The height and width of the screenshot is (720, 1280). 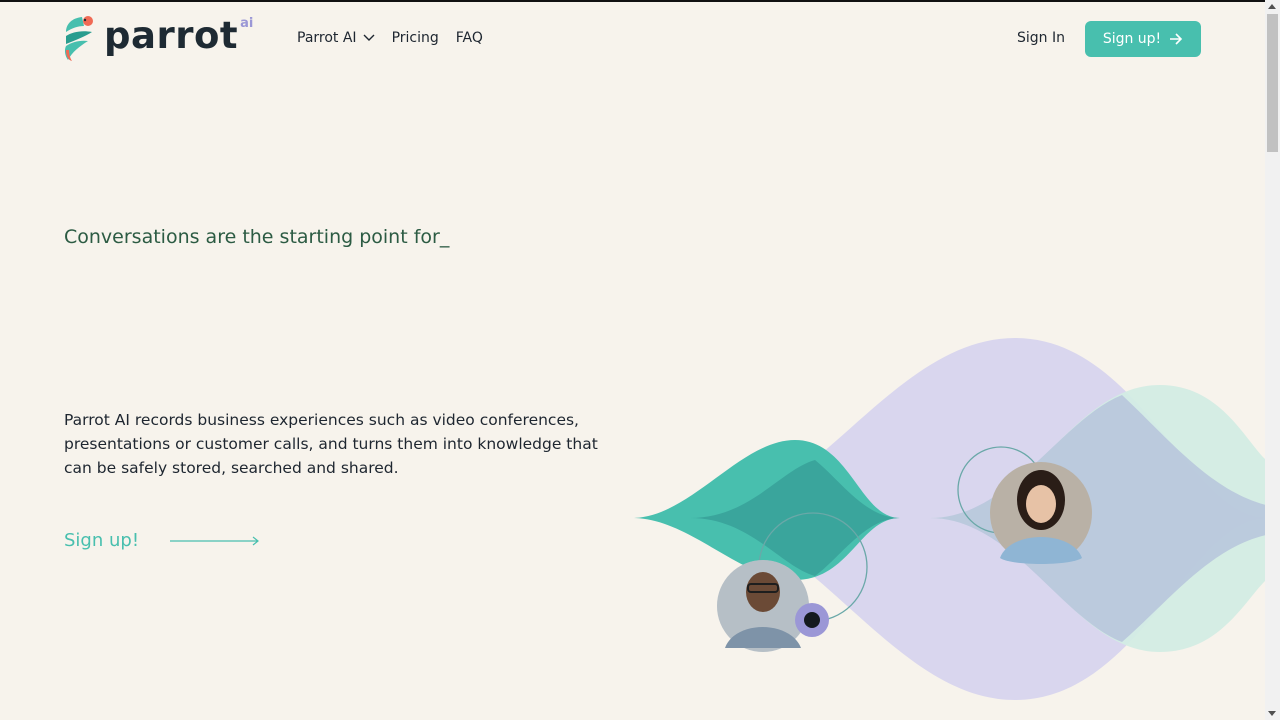 What do you see at coordinates (390, 38) in the screenshot?
I see `main-nav: Parrot AI Pricing FAQ` at bounding box center [390, 38].